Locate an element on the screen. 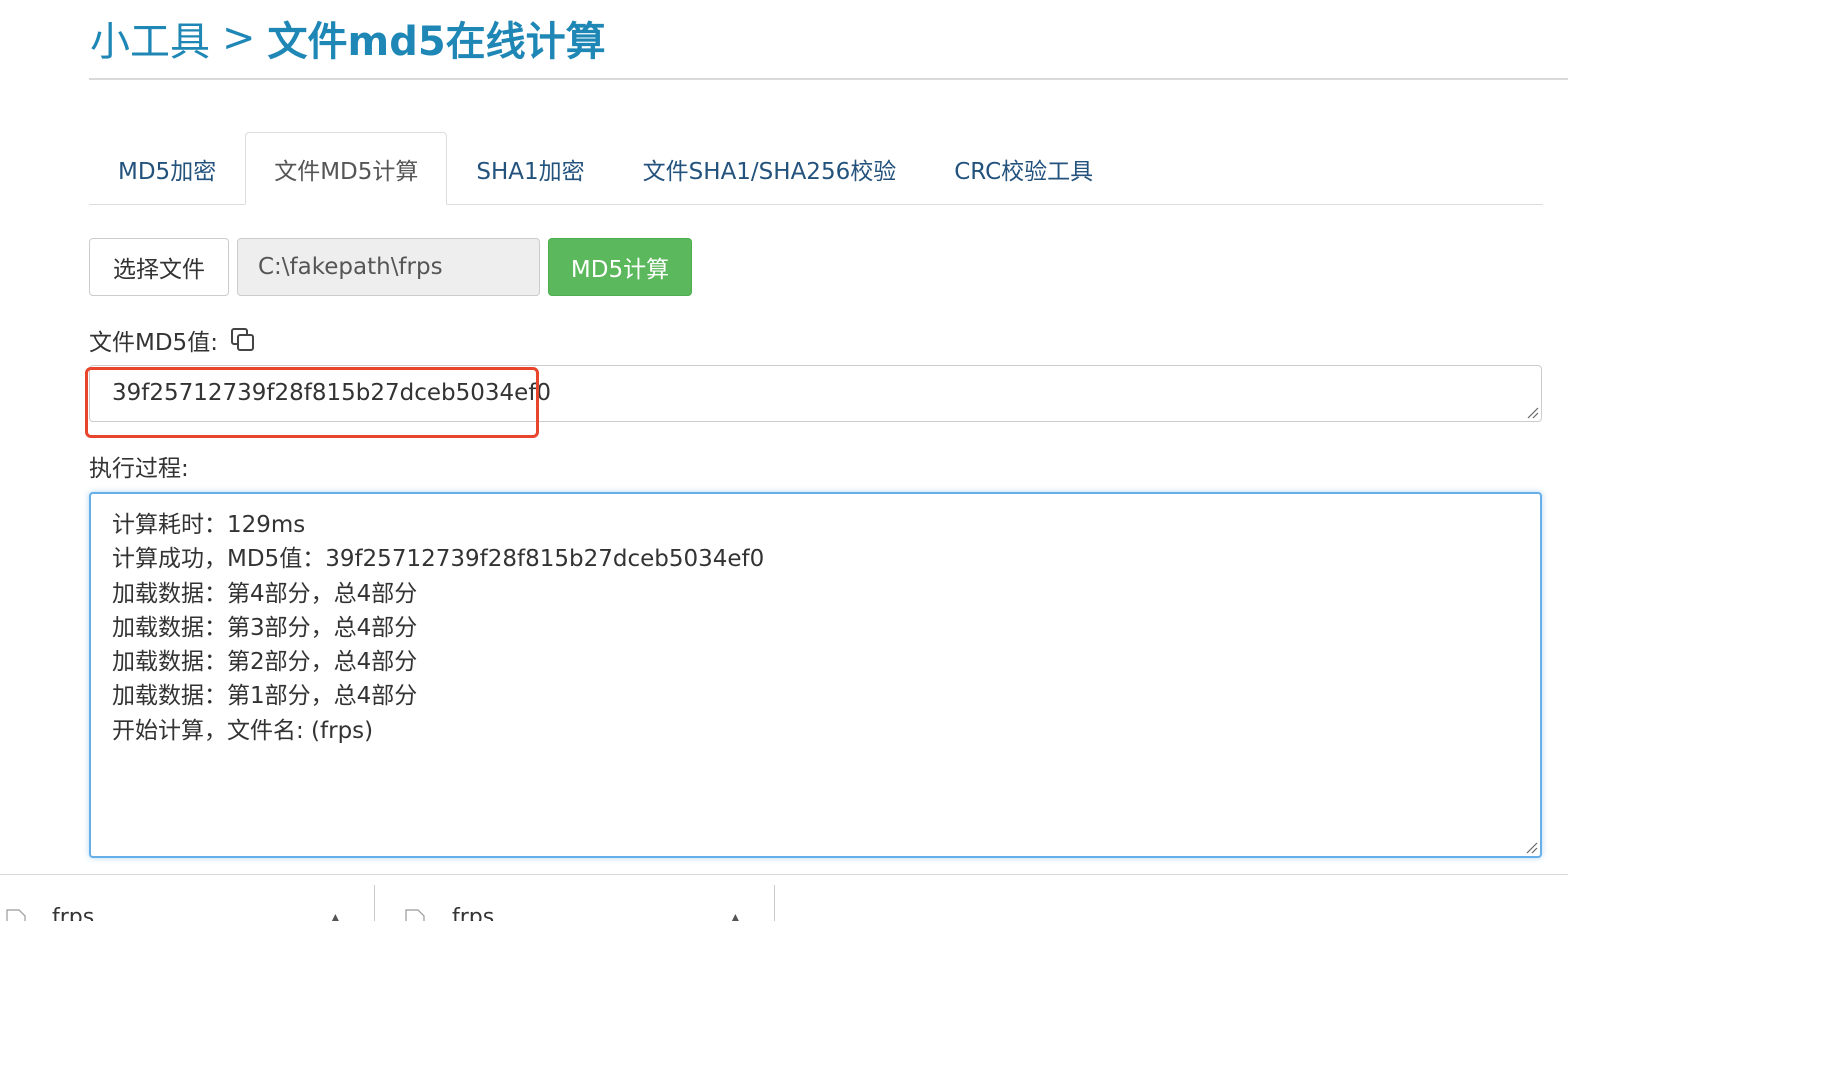  log-line: 加载数据：第3部分，总4部分 is located at coordinates (265, 627).